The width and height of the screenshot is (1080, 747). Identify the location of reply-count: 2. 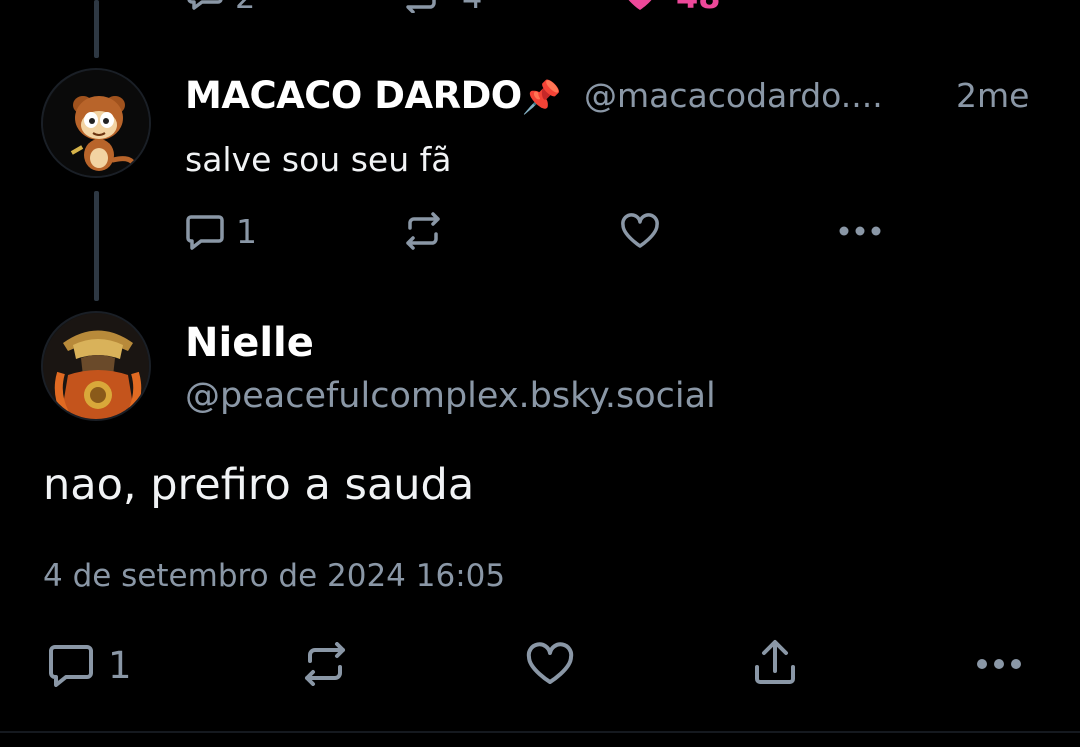
(245, 8).